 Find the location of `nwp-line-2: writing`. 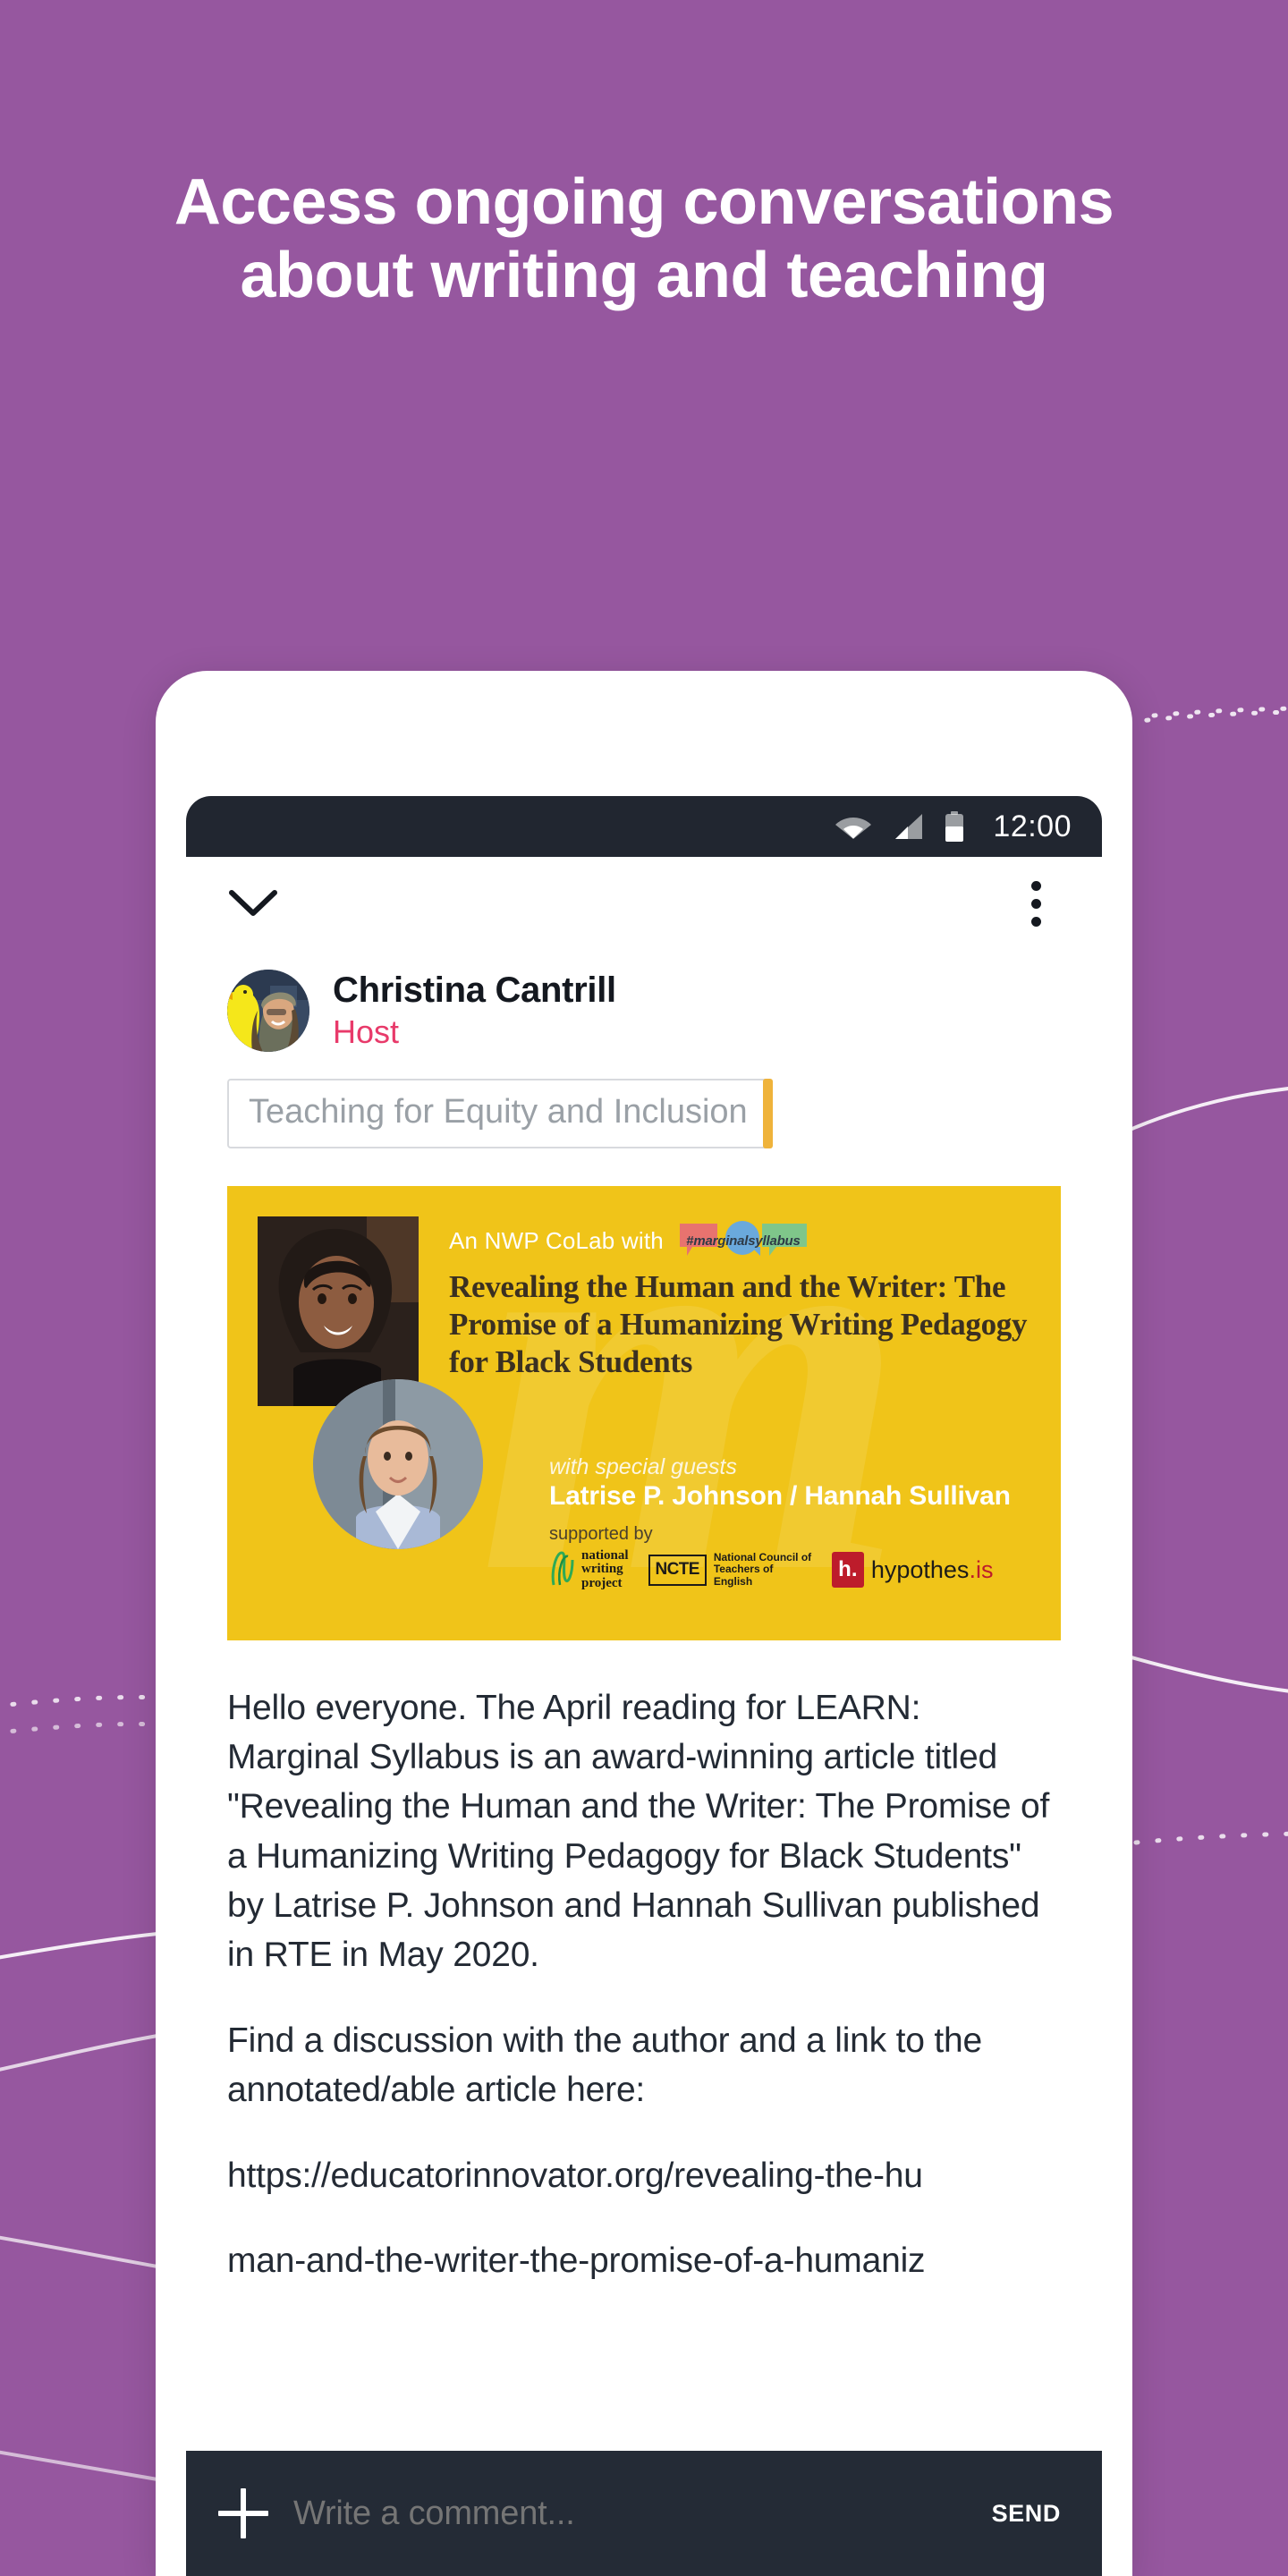

nwp-line-2: writing is located at coordinates (602, 1569).